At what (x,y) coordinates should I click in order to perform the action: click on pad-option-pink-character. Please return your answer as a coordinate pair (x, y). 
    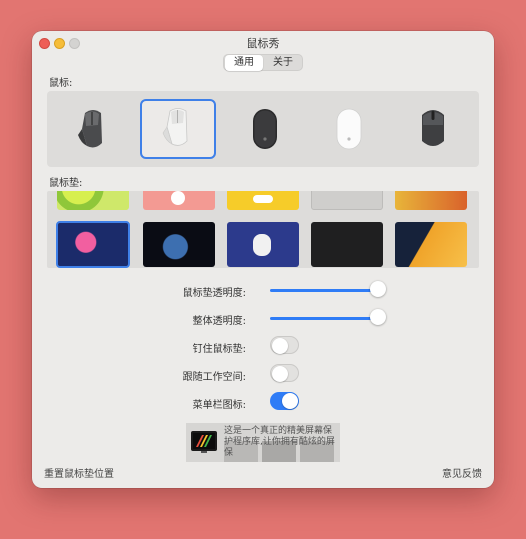
    Looking at the image, I should click on (179, 200).